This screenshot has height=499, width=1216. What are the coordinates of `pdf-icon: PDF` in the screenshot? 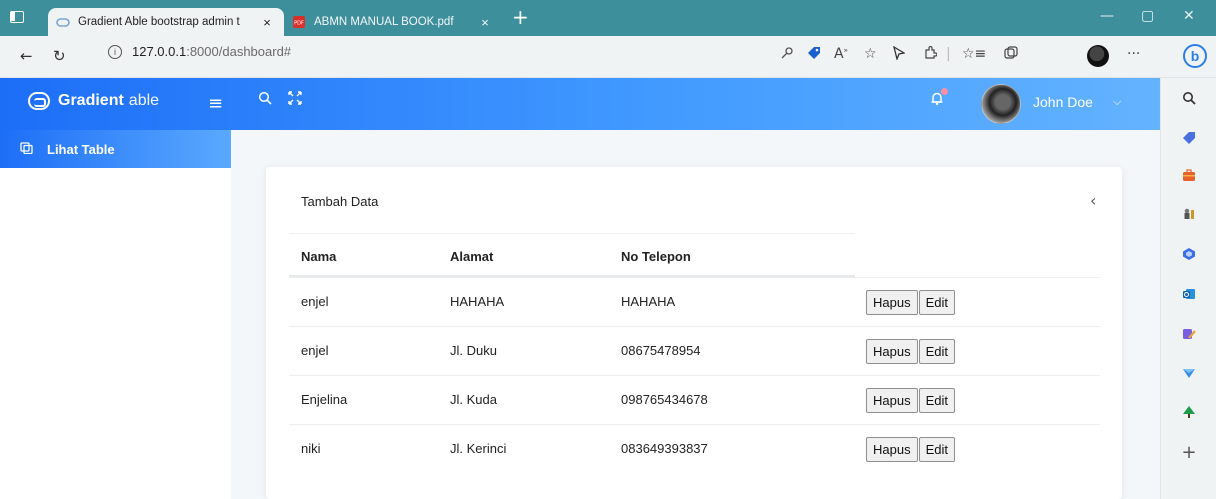 It's located at (299, 22).